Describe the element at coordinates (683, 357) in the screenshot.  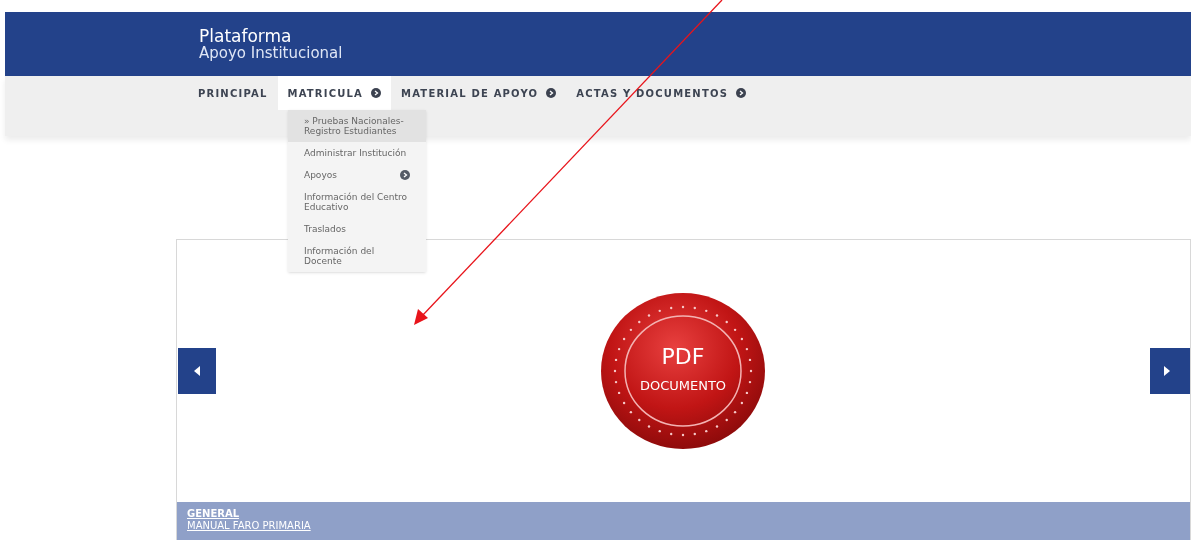
I see `seal-title: PDF` at that location.